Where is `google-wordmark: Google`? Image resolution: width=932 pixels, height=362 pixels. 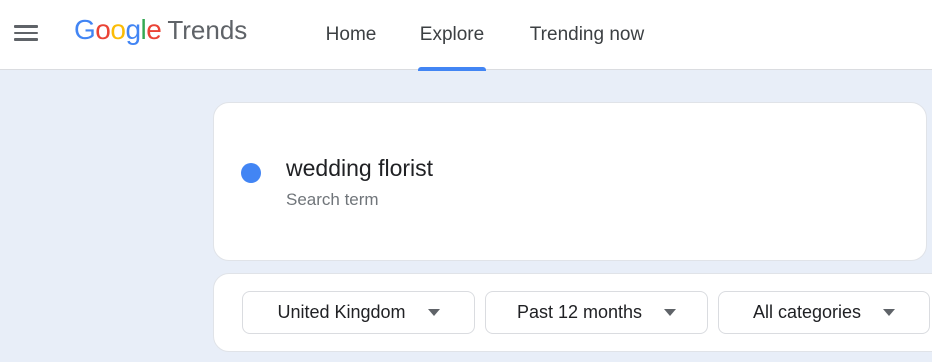
google-wordmark: Google is located at coordinates (118, 29).